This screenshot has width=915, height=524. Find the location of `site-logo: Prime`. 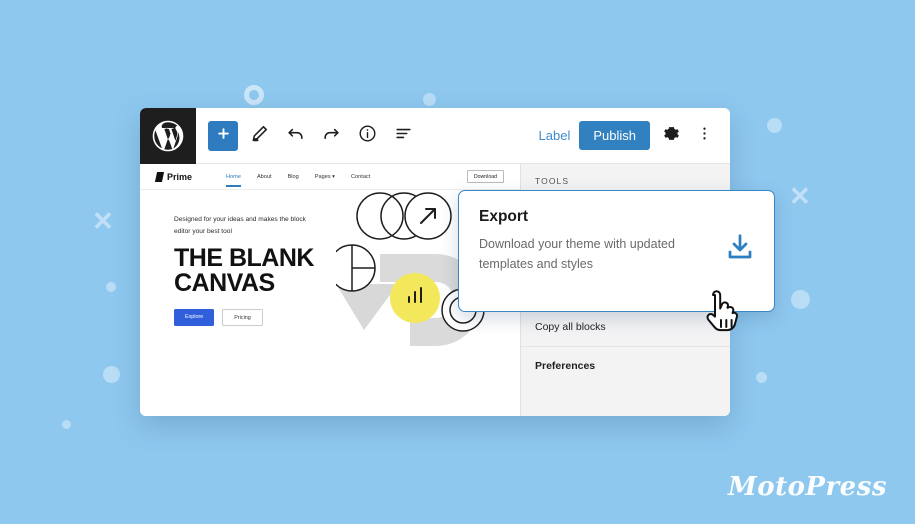

site-logo: Prime is located at coordinates (173, 176).